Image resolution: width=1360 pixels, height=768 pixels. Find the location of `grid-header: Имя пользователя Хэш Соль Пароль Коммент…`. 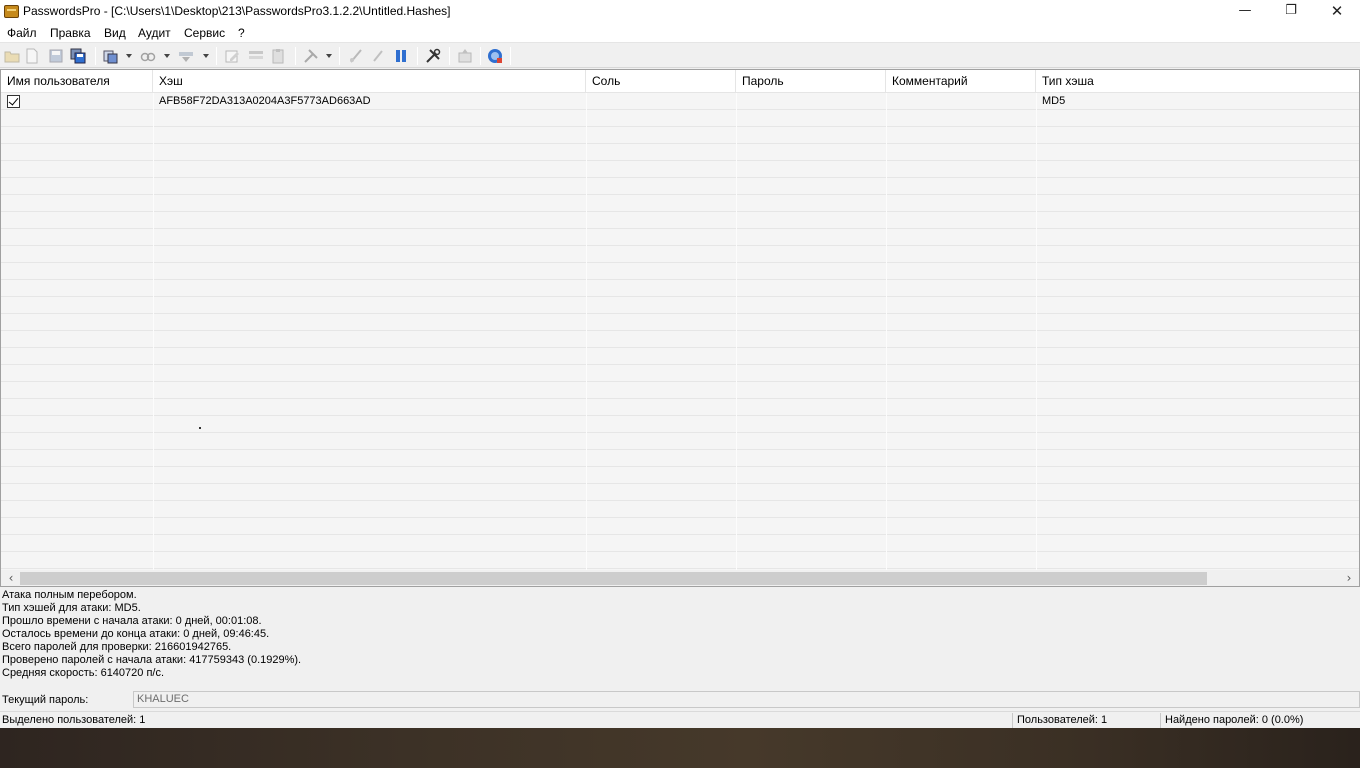

grid-header: Имя пользователя Хэш Соль Пароль Коммент… is located at coordinates (680, 81).